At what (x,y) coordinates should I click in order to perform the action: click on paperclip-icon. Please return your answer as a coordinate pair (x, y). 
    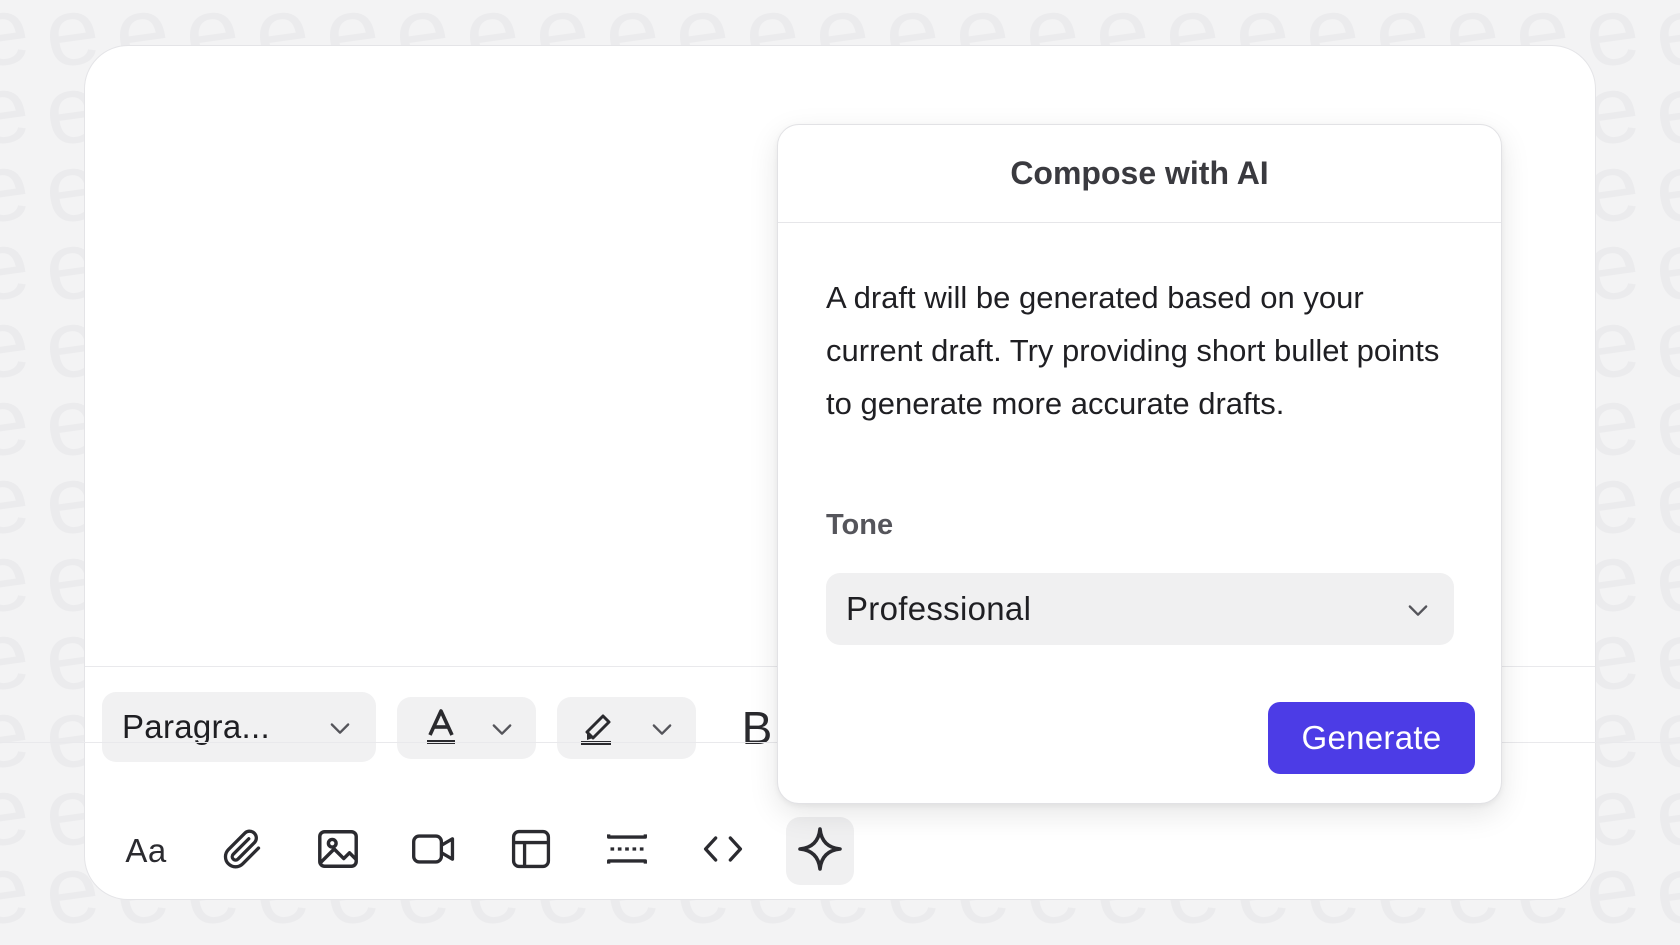
    Looking at the image, I should click on (242, 851).